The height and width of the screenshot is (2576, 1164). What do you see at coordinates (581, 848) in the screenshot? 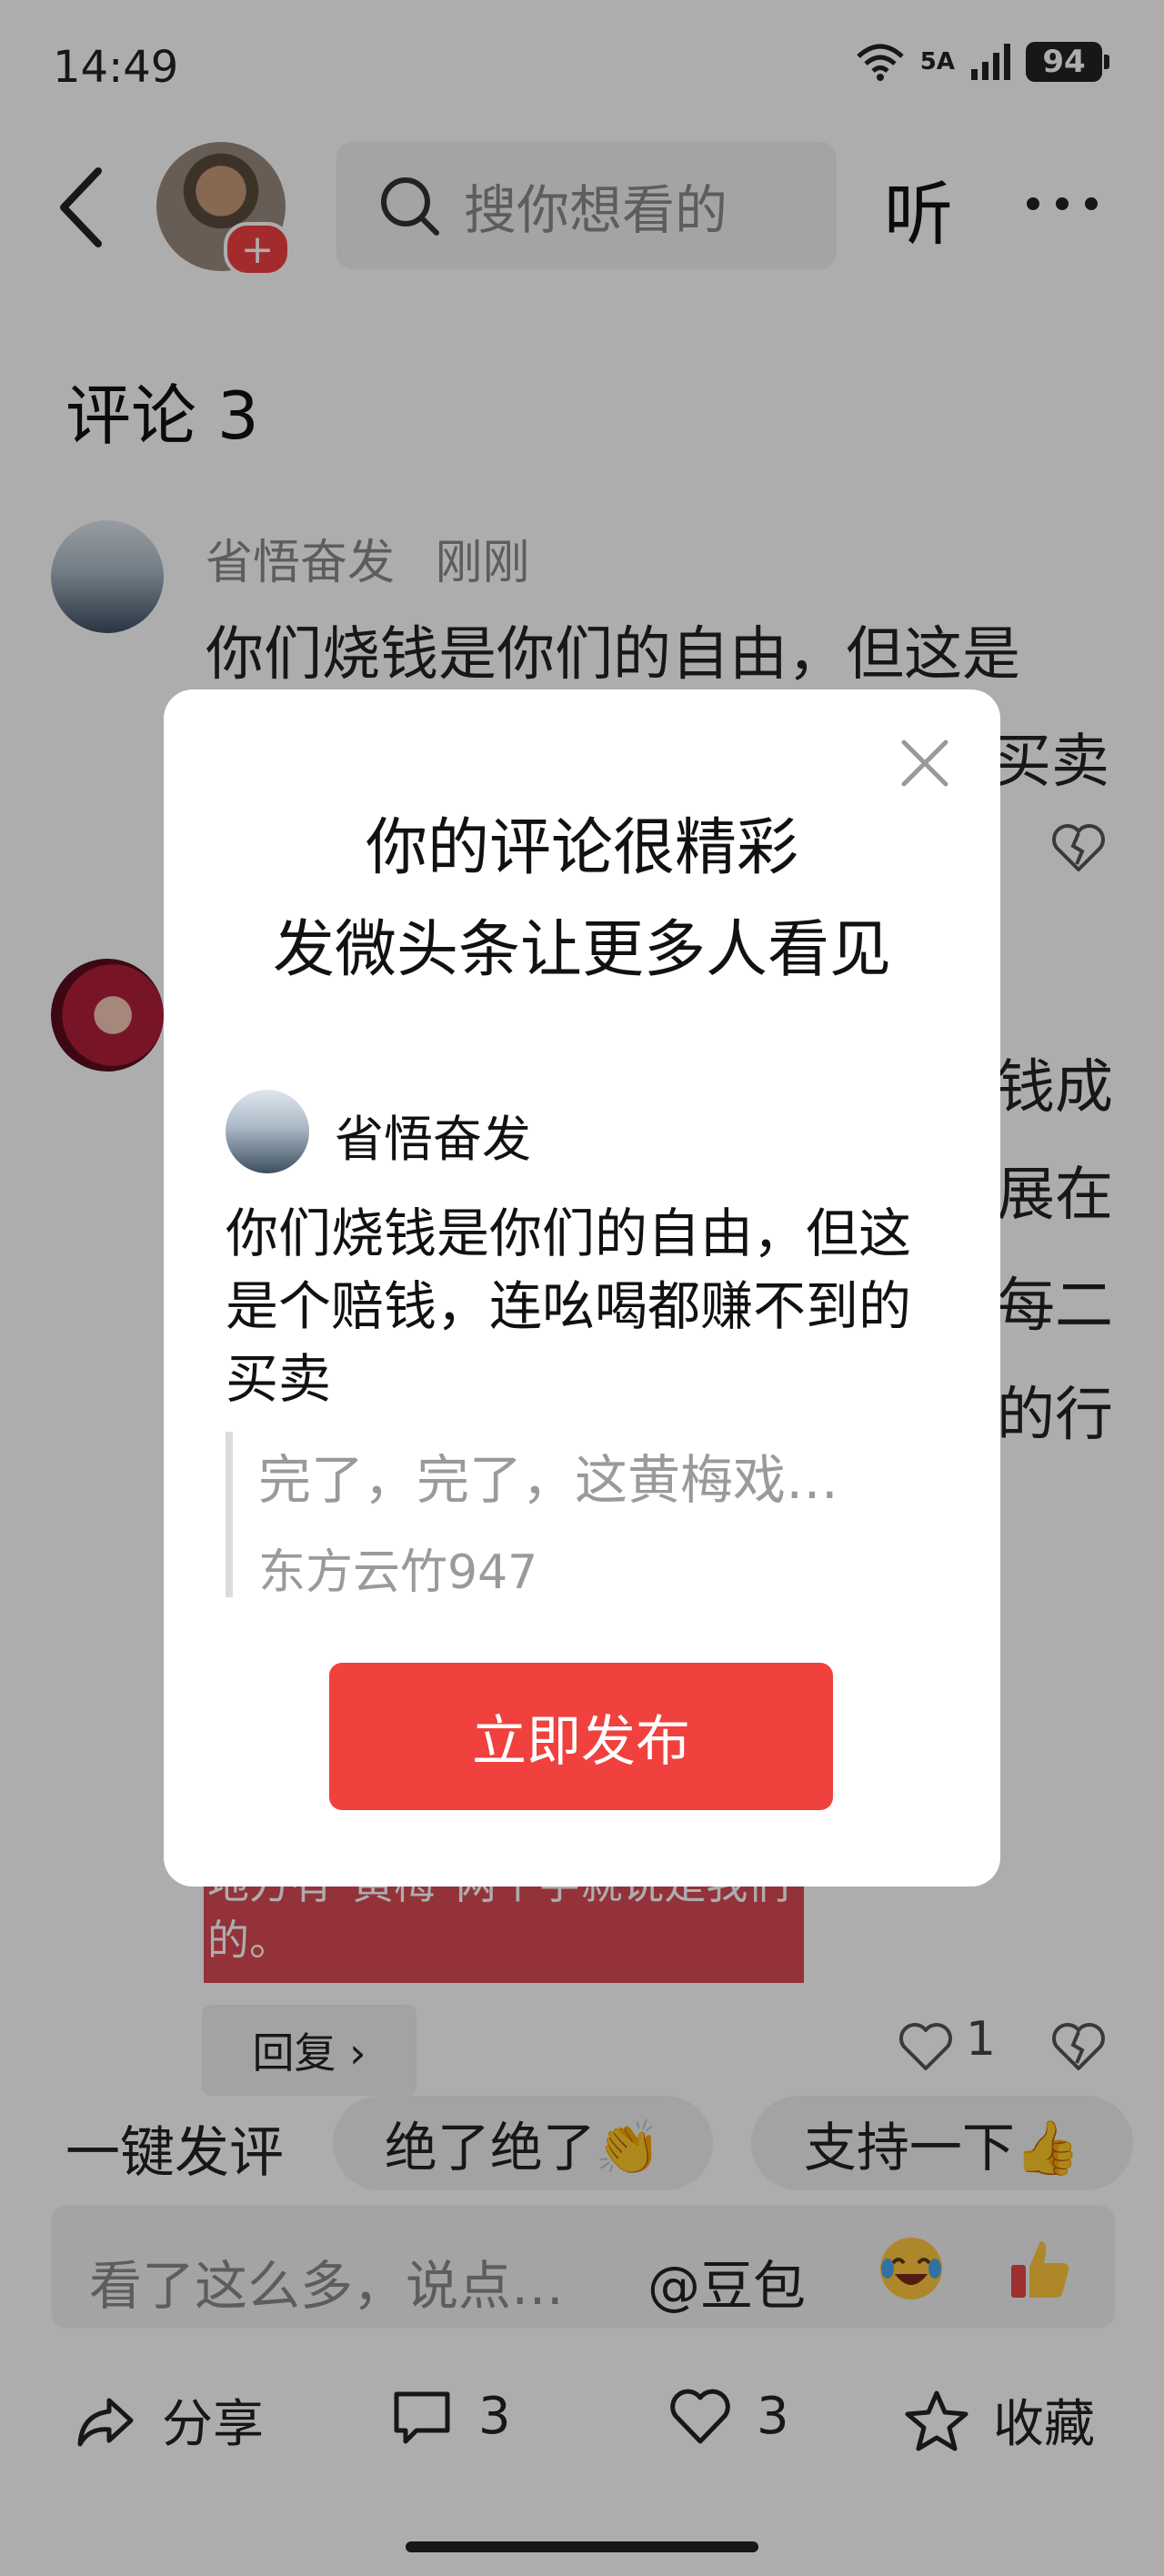
I see `dialog-title: 你的评论很精彩` at bounding box center [581, 848].